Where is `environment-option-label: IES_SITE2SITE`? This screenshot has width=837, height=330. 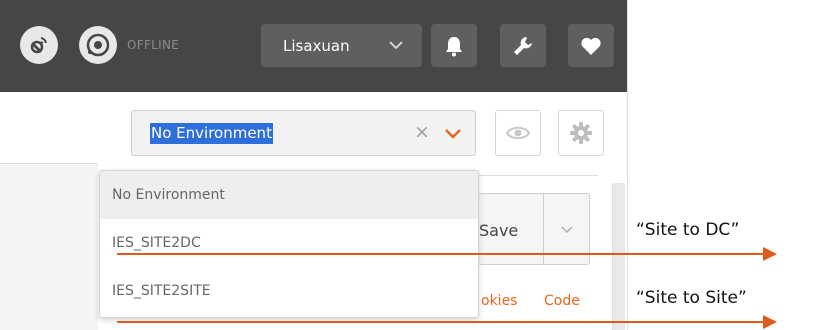 environment-option-label: IES_SITE2SITE is located at coordinates (161, 291).